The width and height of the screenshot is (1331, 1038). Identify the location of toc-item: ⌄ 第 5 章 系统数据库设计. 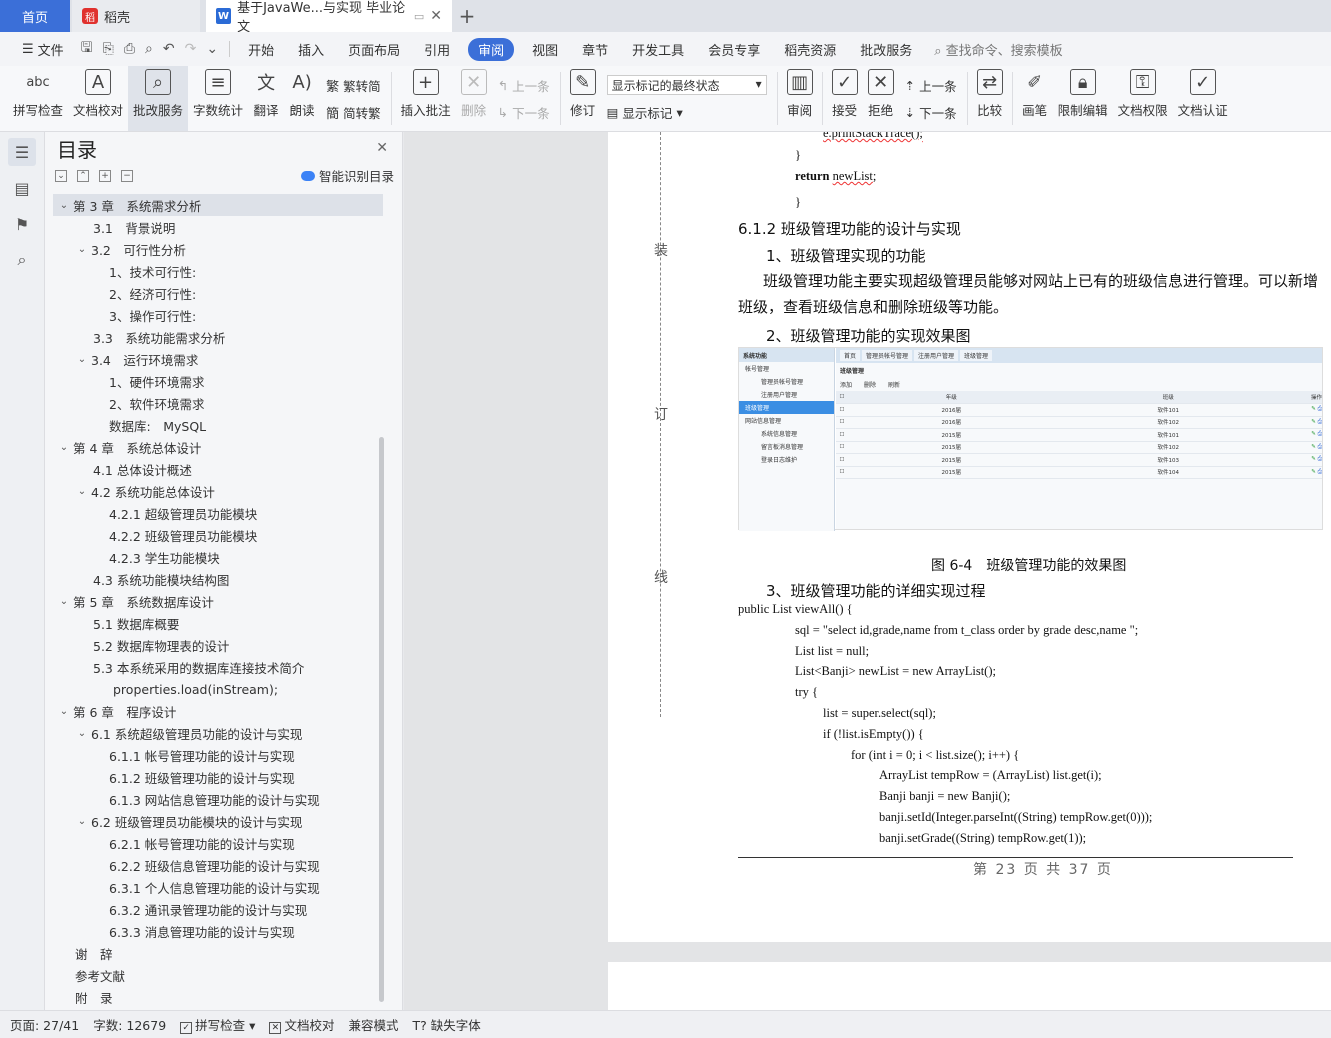
(218, 601).